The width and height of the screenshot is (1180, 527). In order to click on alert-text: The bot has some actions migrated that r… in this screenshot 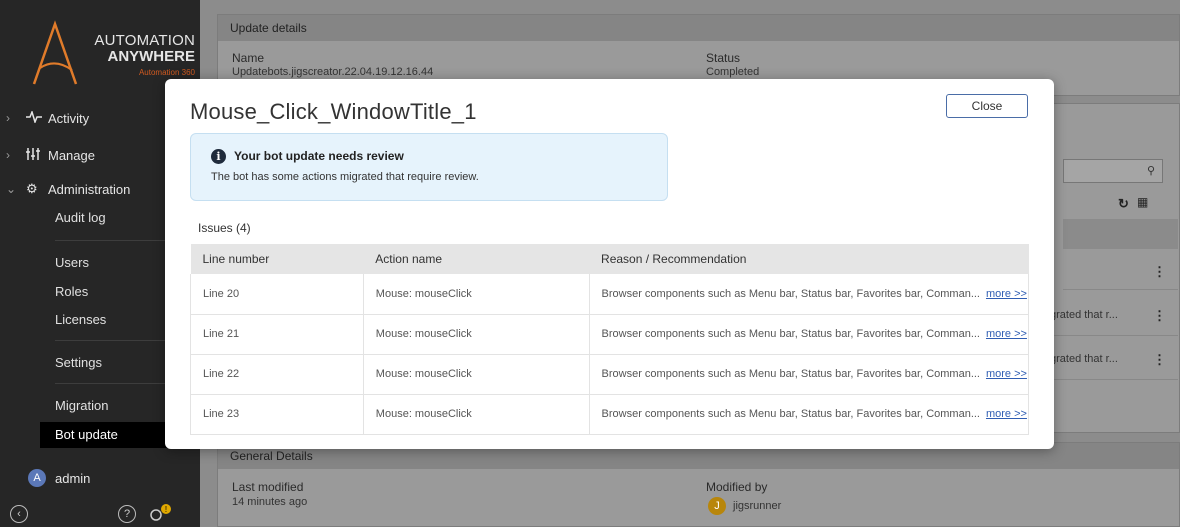, I will do `click(345, 177)`.